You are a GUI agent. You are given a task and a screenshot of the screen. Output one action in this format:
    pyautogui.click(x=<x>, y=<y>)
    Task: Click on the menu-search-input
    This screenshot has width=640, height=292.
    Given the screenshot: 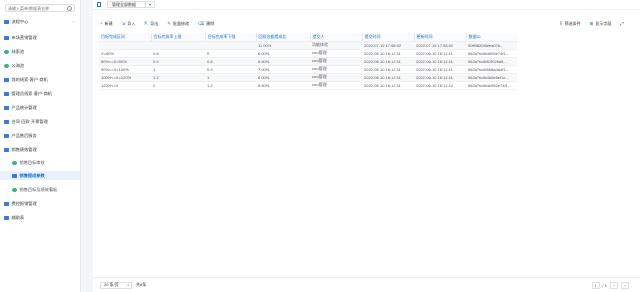 What is the action you would take?
    pyautogui.click(x=38, y=8)
    